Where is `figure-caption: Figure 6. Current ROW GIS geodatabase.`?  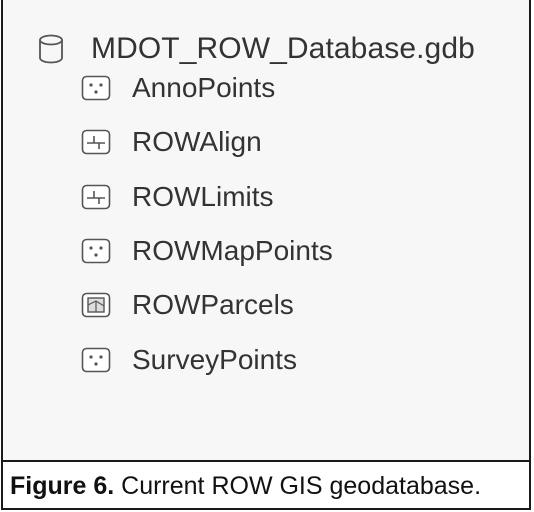
figure-caption: Figure 6. Current ROW GIS geodatabase. is located at coordinates (267, 486).